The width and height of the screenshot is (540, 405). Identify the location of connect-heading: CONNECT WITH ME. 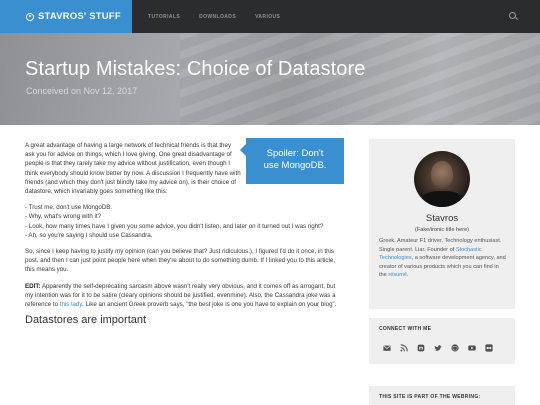
(405, 329).